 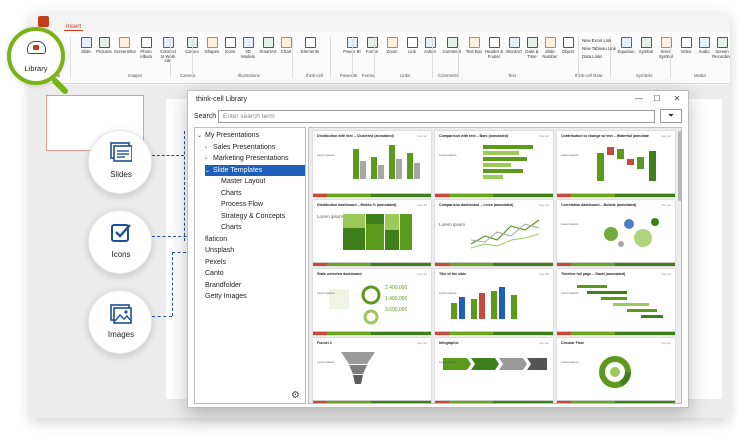 What do you see at coordinates (372, 46) in the screenshot?
I see `ribbon-button: Forms` at bounding box center [372, 46].